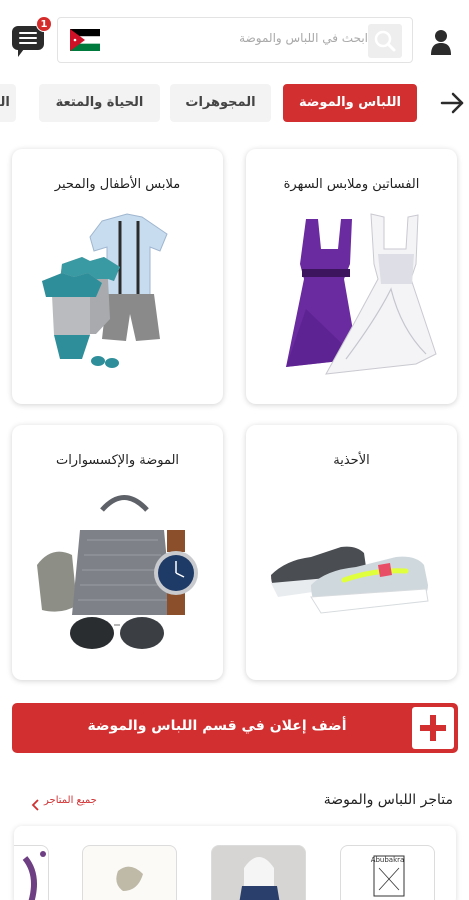  What do you see at coordinates (453, 103) in the screenshot?
I see `arrow-right-icon` at bounding box center [453, 103].